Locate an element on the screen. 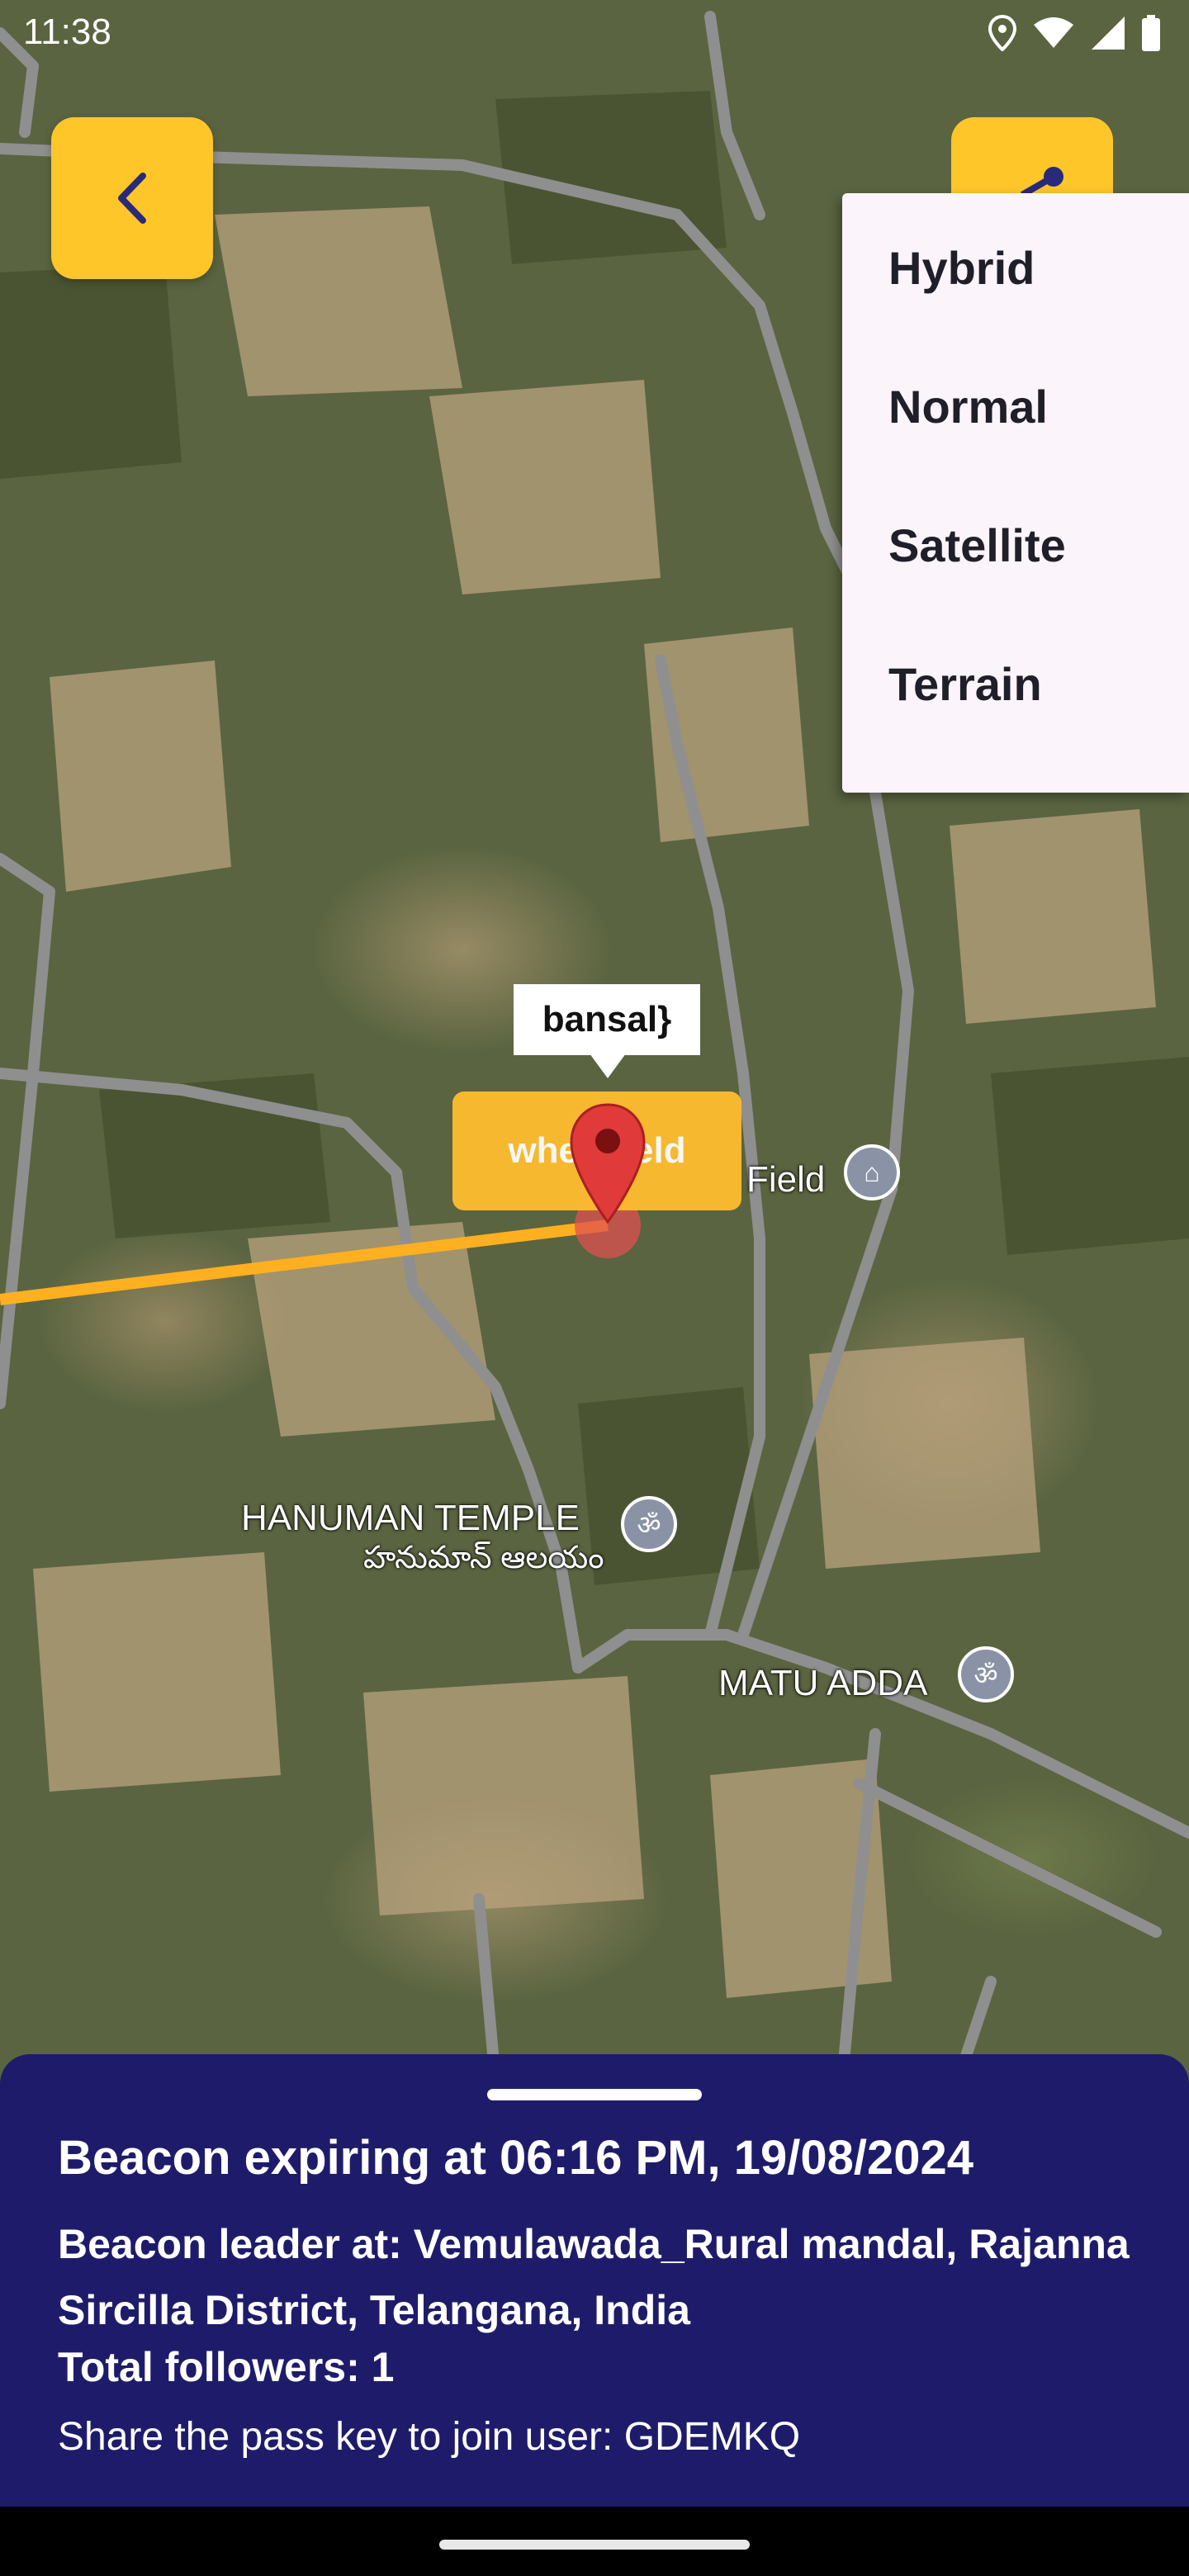 The image size is (1189, 2576). menu-item-terrain: Terrain is located at coordinates (1015, 683).